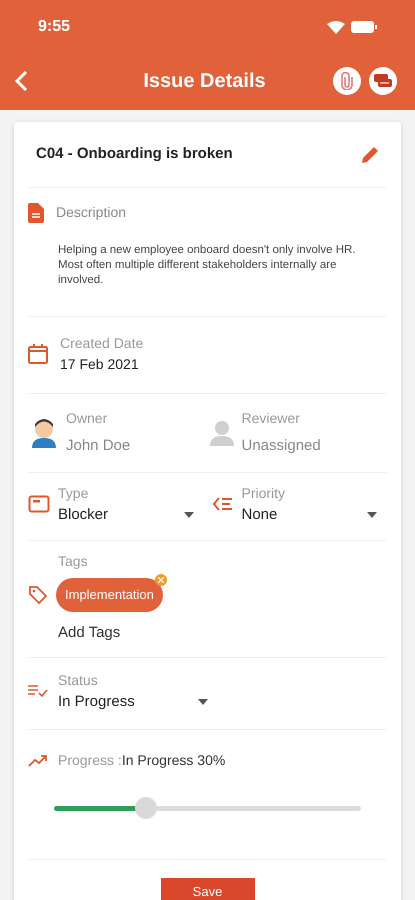 This screenshot has height=900, width=415. What do you see at coordinates (91, 212) in the screenshot?
I see `description-label: Description` at bounding box center [91, 212].